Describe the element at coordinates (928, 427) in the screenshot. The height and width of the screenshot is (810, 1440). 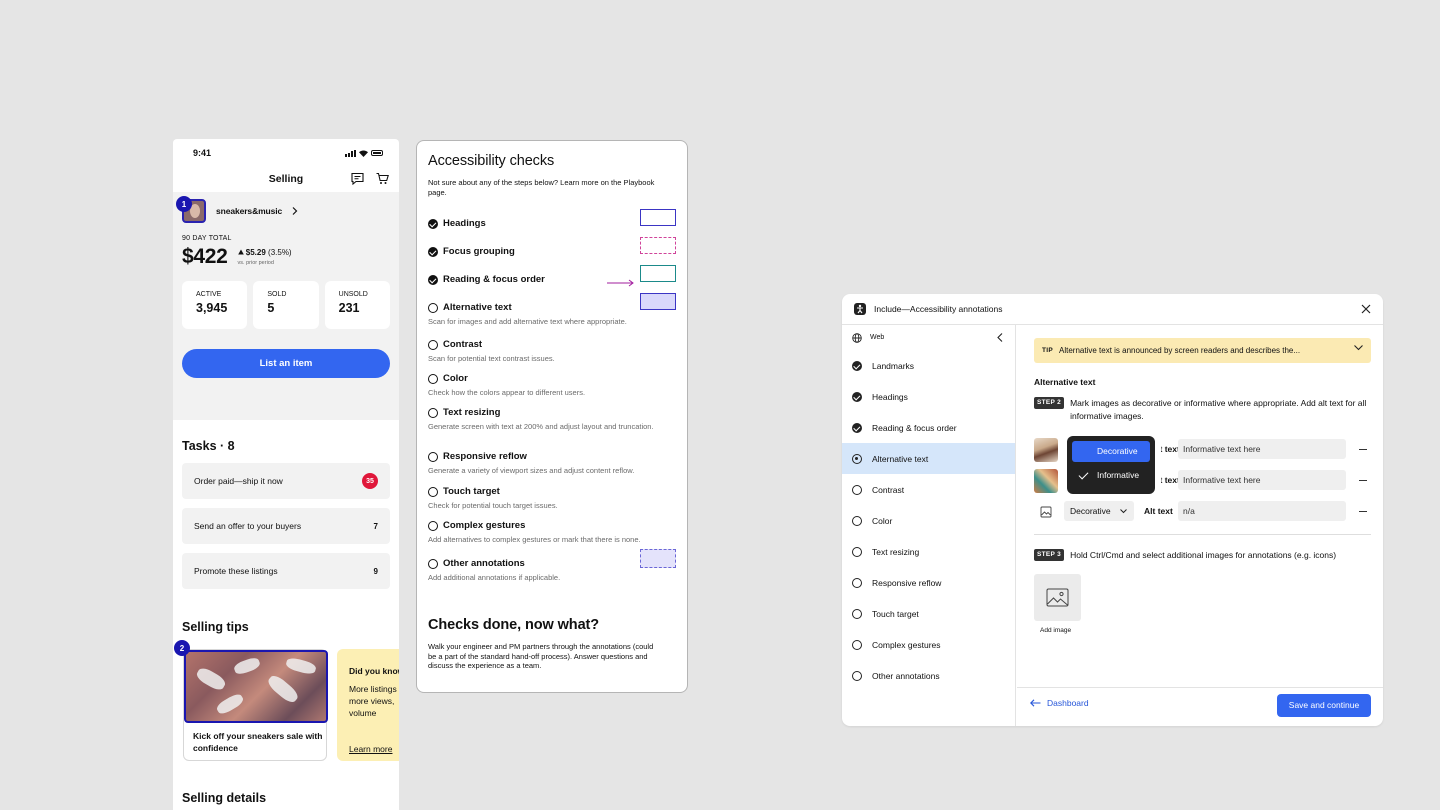
I see `sidebar-item: Reading & focus order` at that location.